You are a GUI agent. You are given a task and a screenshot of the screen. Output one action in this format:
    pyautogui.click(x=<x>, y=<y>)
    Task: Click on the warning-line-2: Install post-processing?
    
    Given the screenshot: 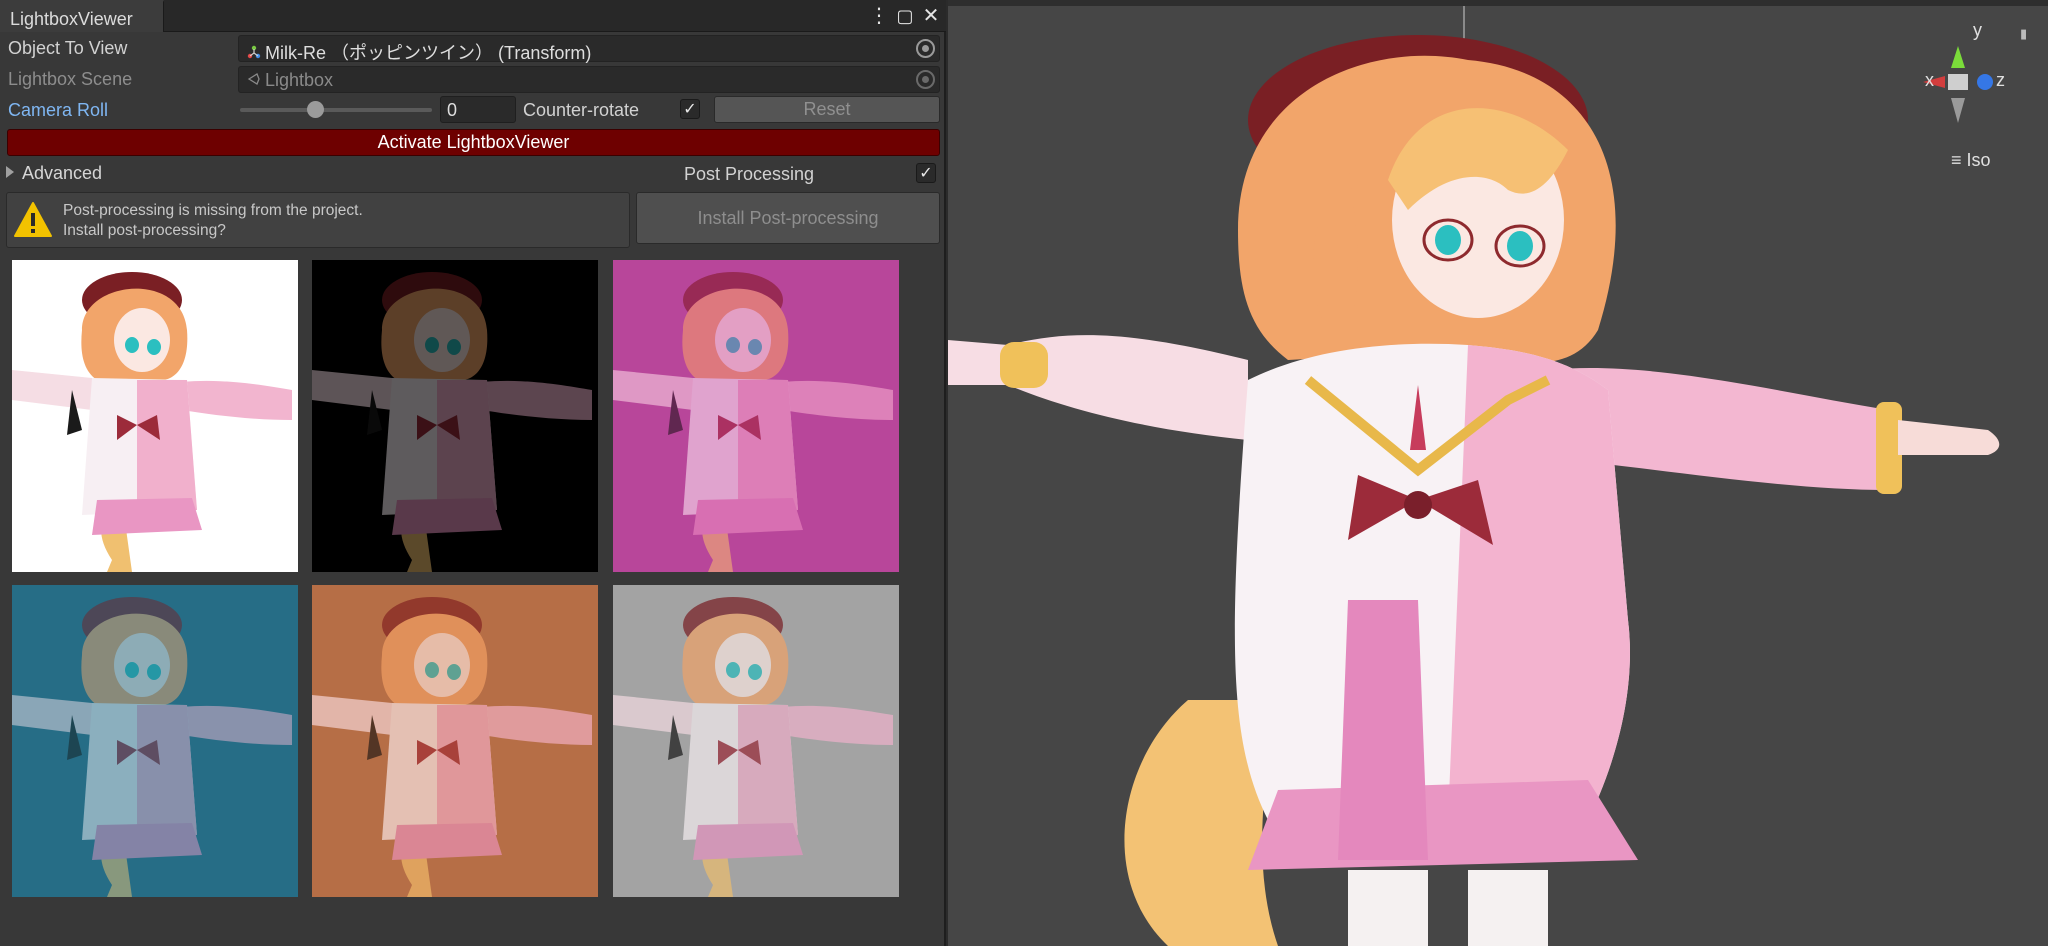 What is the action you would take?
    pyautogui.click(x=144, y=230)
    